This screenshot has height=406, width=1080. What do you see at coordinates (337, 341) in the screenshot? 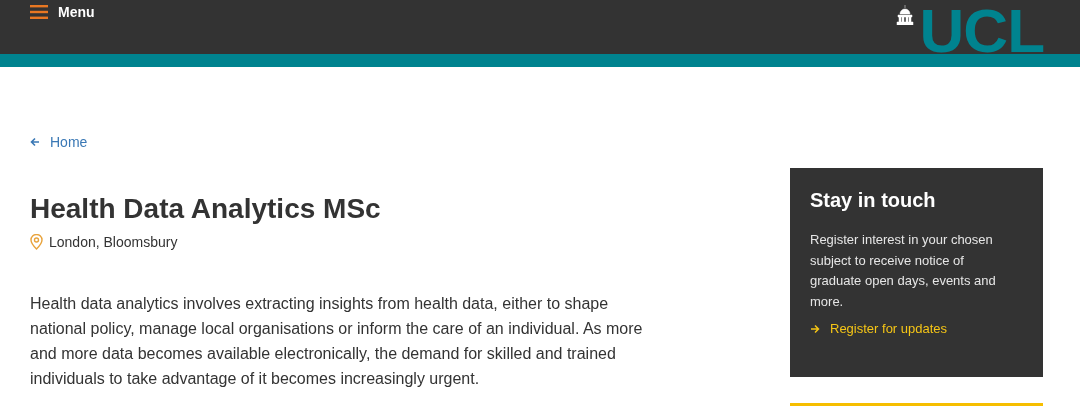
I see `intro-paragraph: Health data analytics involves extracting insights from health data, either to shape national policy, manage local organisations or inform the care of an individual. As more and more data becomes available electronically, the demand for skilled and trained individuals to take advantage of it becomes increasingly urgent.` at bounding box center [337, 341].